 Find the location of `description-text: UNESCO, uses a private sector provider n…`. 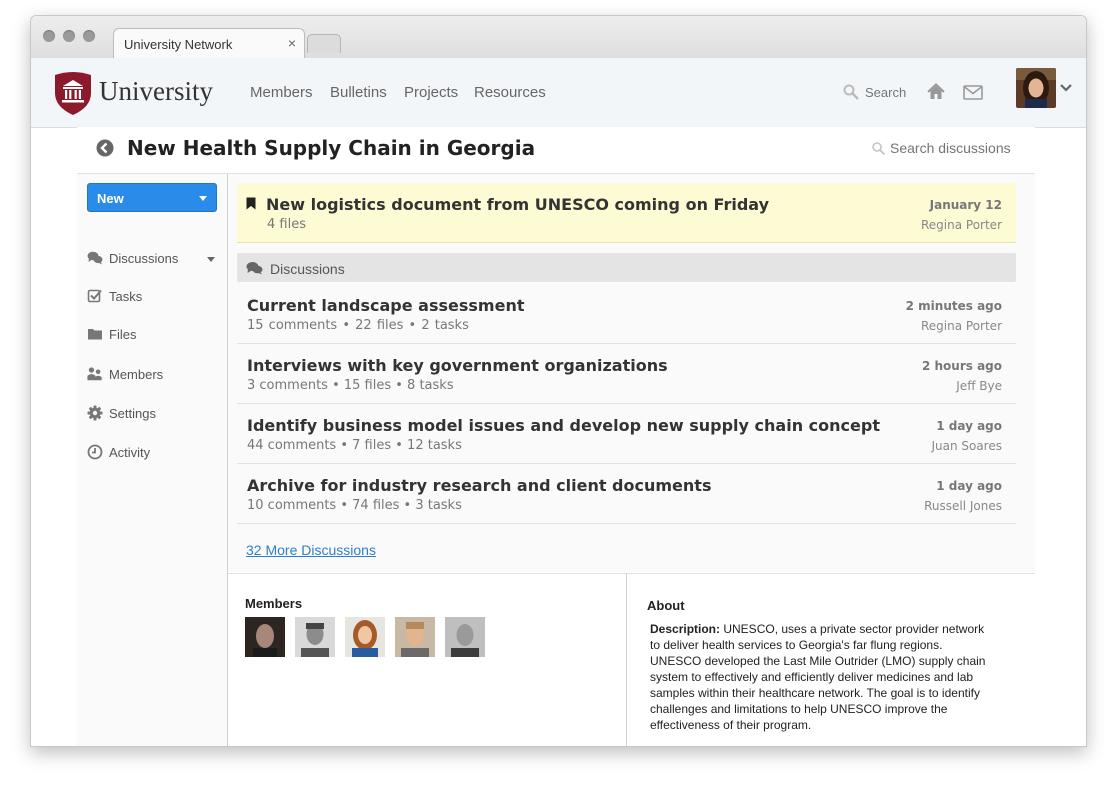

description-text: UNESCO, uses a private sector provider n… is located at coordinates (818, 677).